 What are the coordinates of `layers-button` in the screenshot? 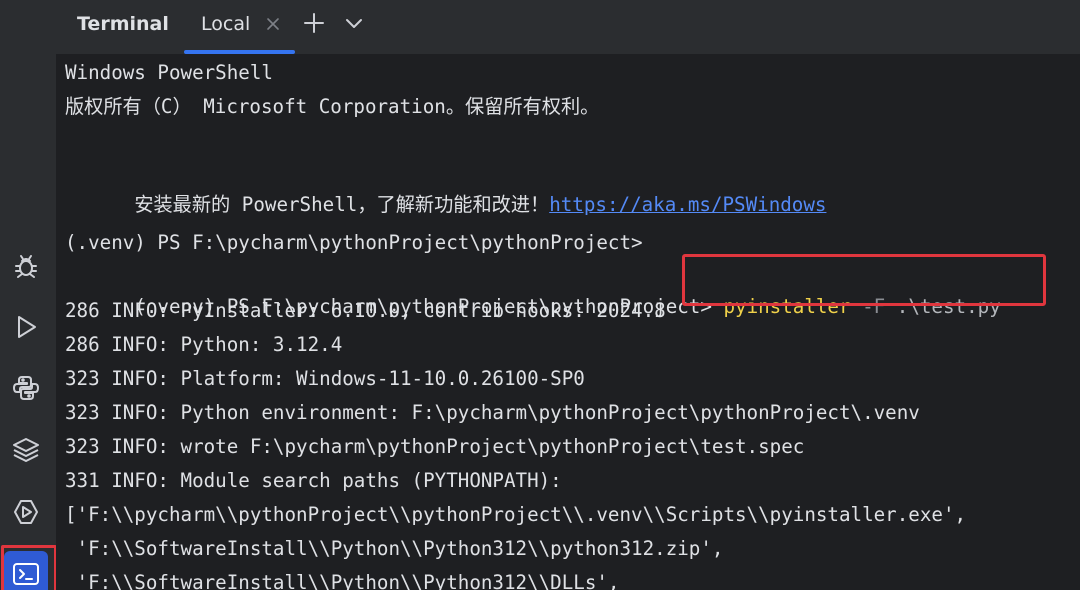 It's located at (26, 450).